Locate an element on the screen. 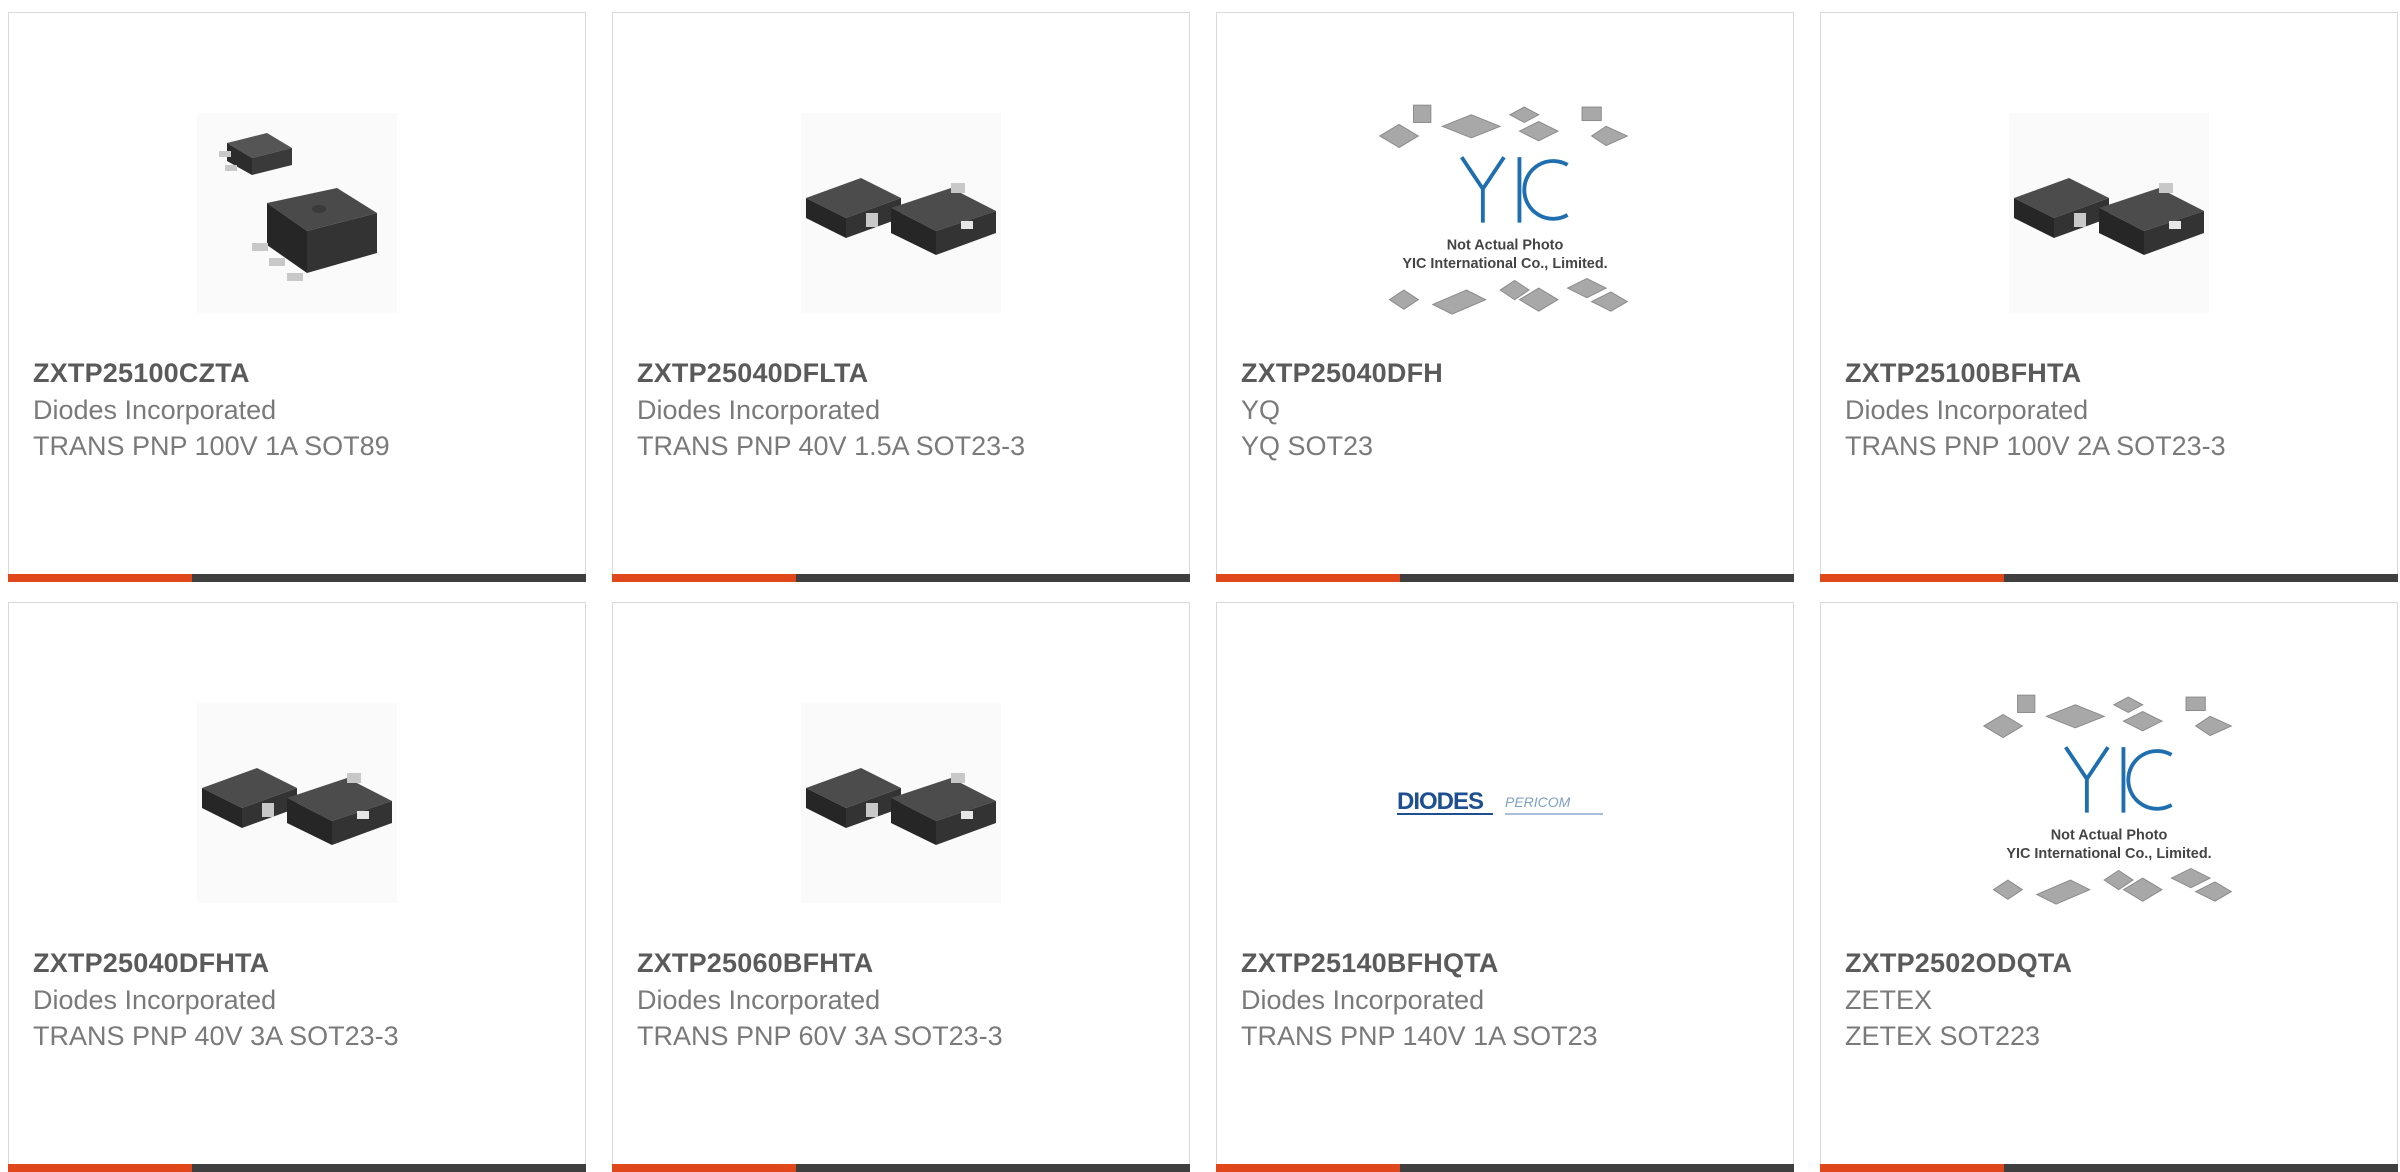 The width and height of the screenshot is (2400, 1172). part-number: ZXTP25060BFHTA is located at coordinates (755, 963).